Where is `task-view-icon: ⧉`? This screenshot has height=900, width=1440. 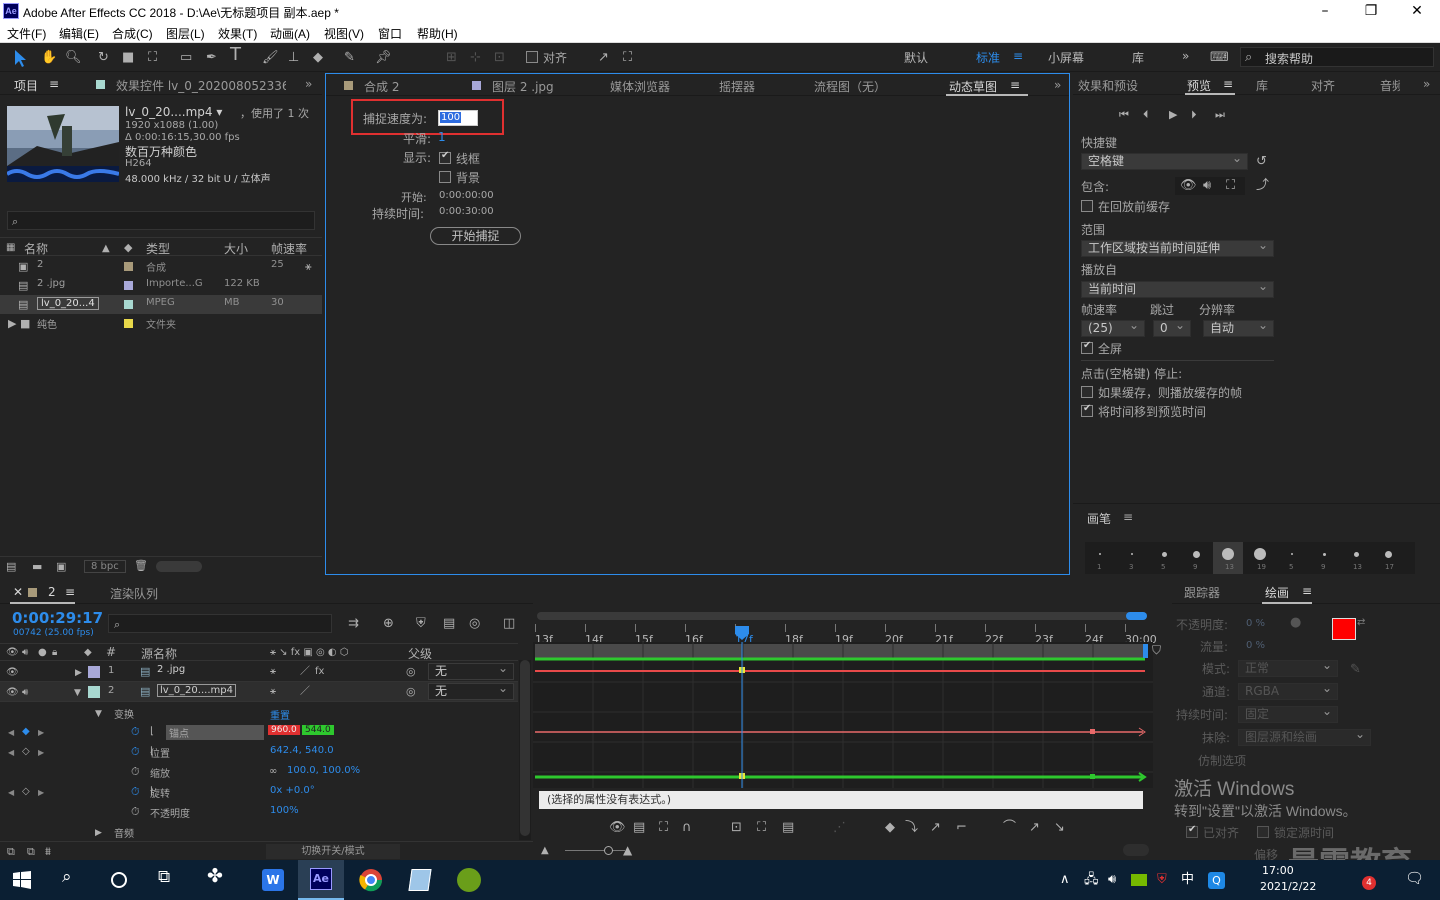
task-view-icon: ⧉ is located at coordinates (164, 877).